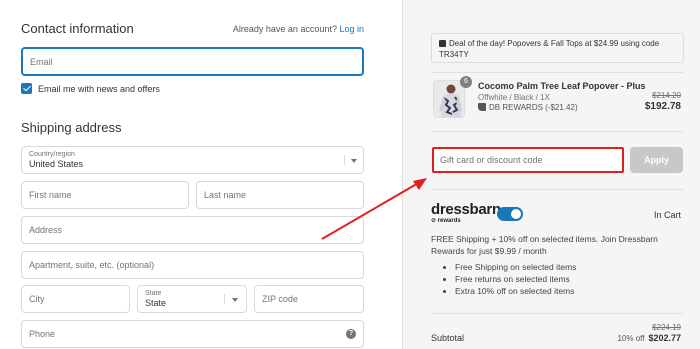 This screenshot has height=349, width=700. What do you see at coordinates (466, 209) in the screenshot?
I see `brand-name: dressbarn` at bounding box center [466, 209].